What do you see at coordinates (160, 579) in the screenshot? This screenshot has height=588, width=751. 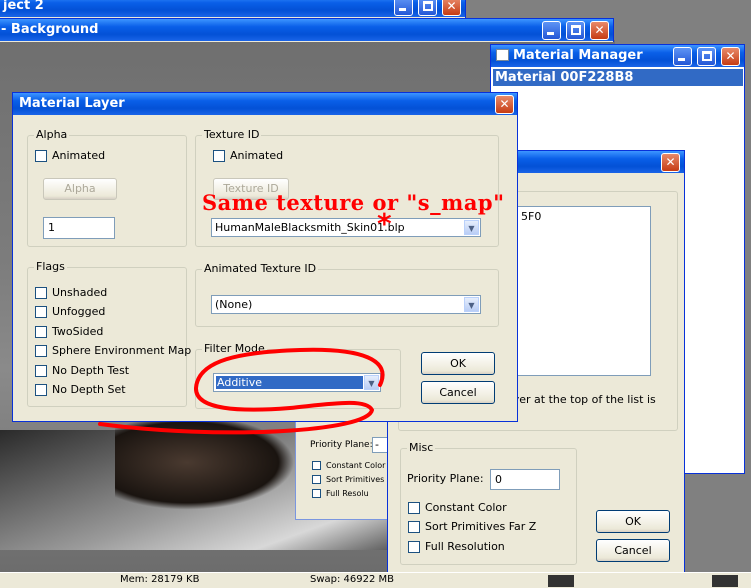 I see `memory-status: Mem: 28179 KB` at bounding box center [160, 579].